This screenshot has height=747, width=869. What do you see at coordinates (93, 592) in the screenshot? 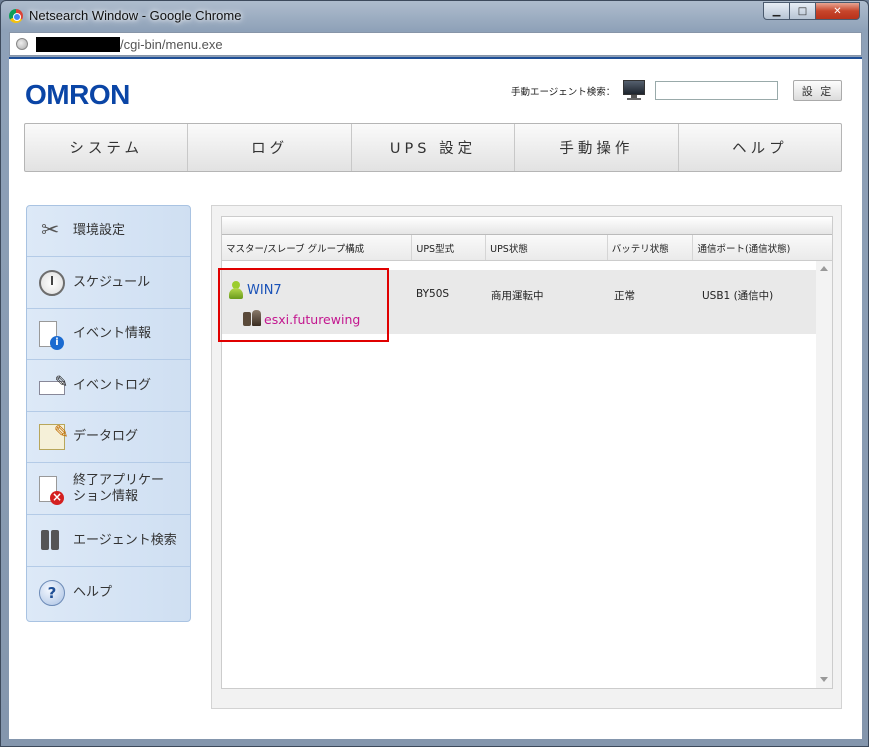
I see `sidebar-item-label: ヘルプ` at bounding box center [93, 592].